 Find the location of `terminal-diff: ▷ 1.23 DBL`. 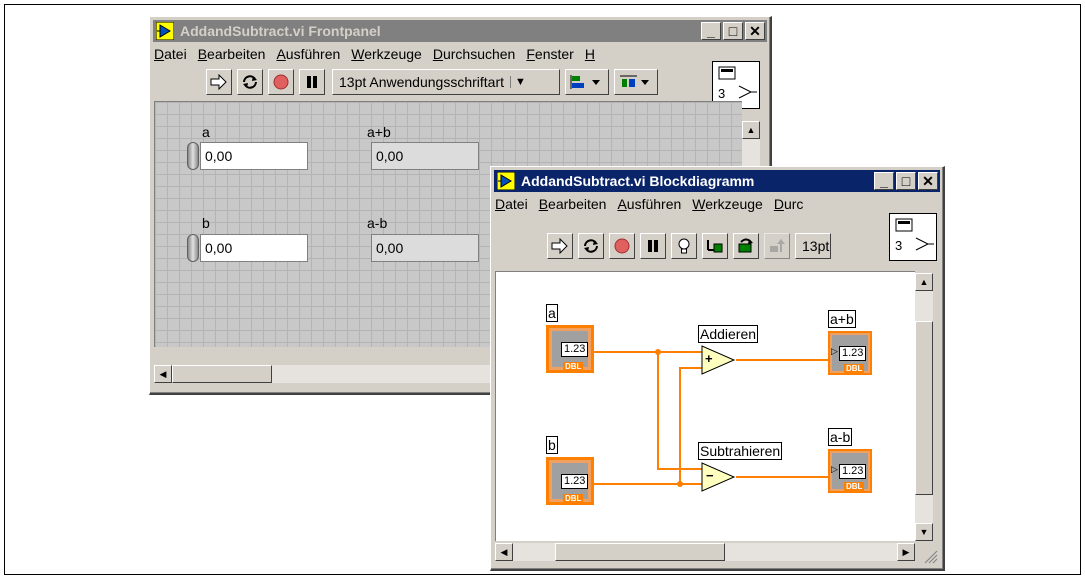

terminal-diff: ▷ 1.23 DBL is located at coordinates (850, 471).